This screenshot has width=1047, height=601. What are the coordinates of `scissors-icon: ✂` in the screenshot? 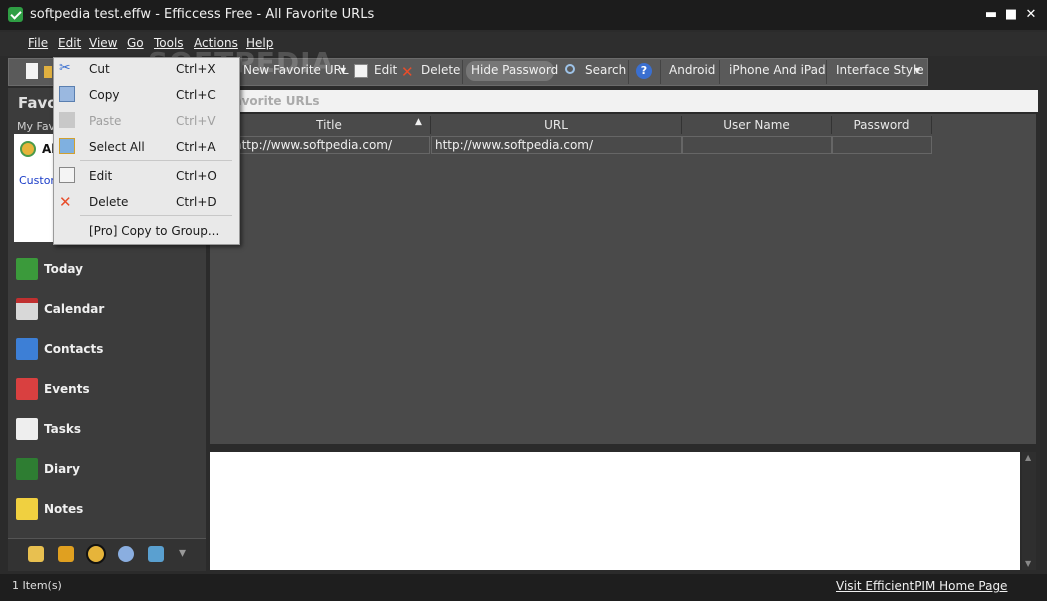 It's located at (65, 68).